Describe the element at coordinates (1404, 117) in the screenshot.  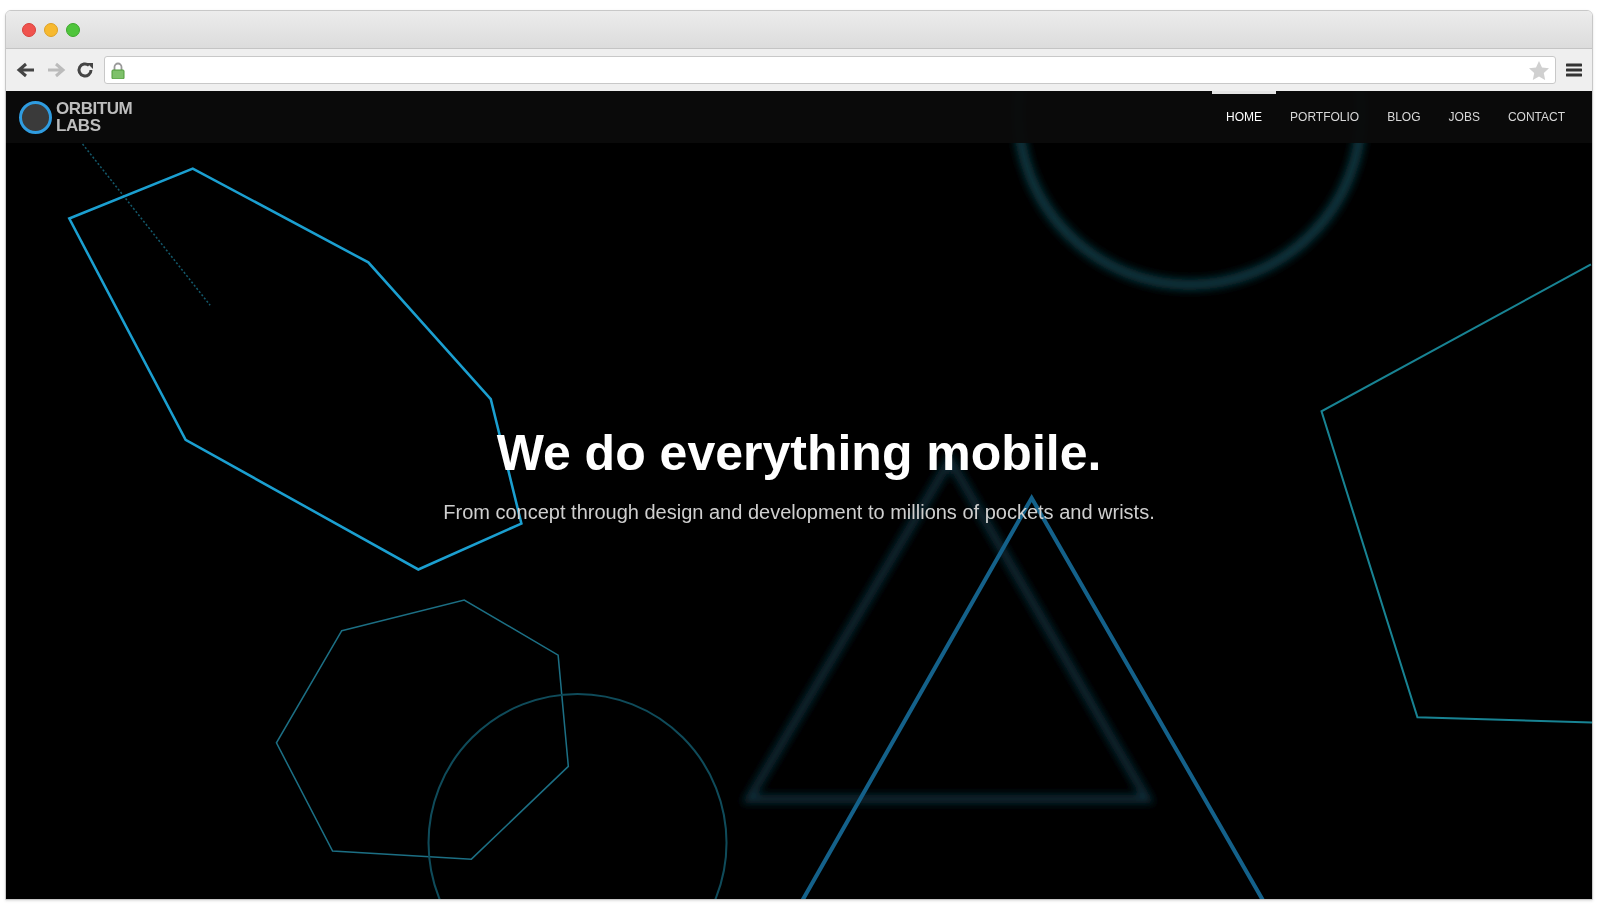
I see `nav-link: BLOG` at that location.